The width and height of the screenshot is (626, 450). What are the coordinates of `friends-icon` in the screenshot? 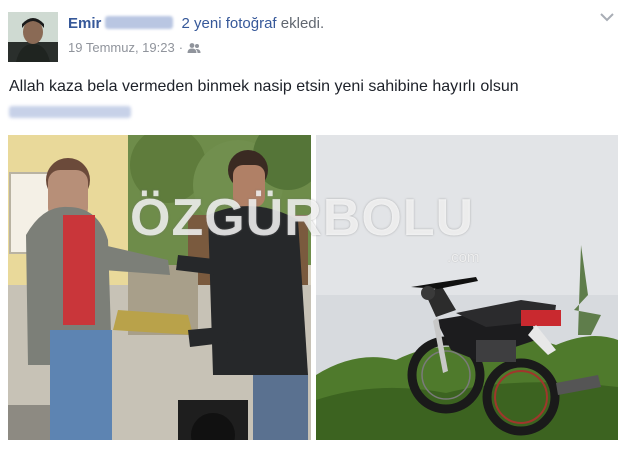 It's located at (194, 49).